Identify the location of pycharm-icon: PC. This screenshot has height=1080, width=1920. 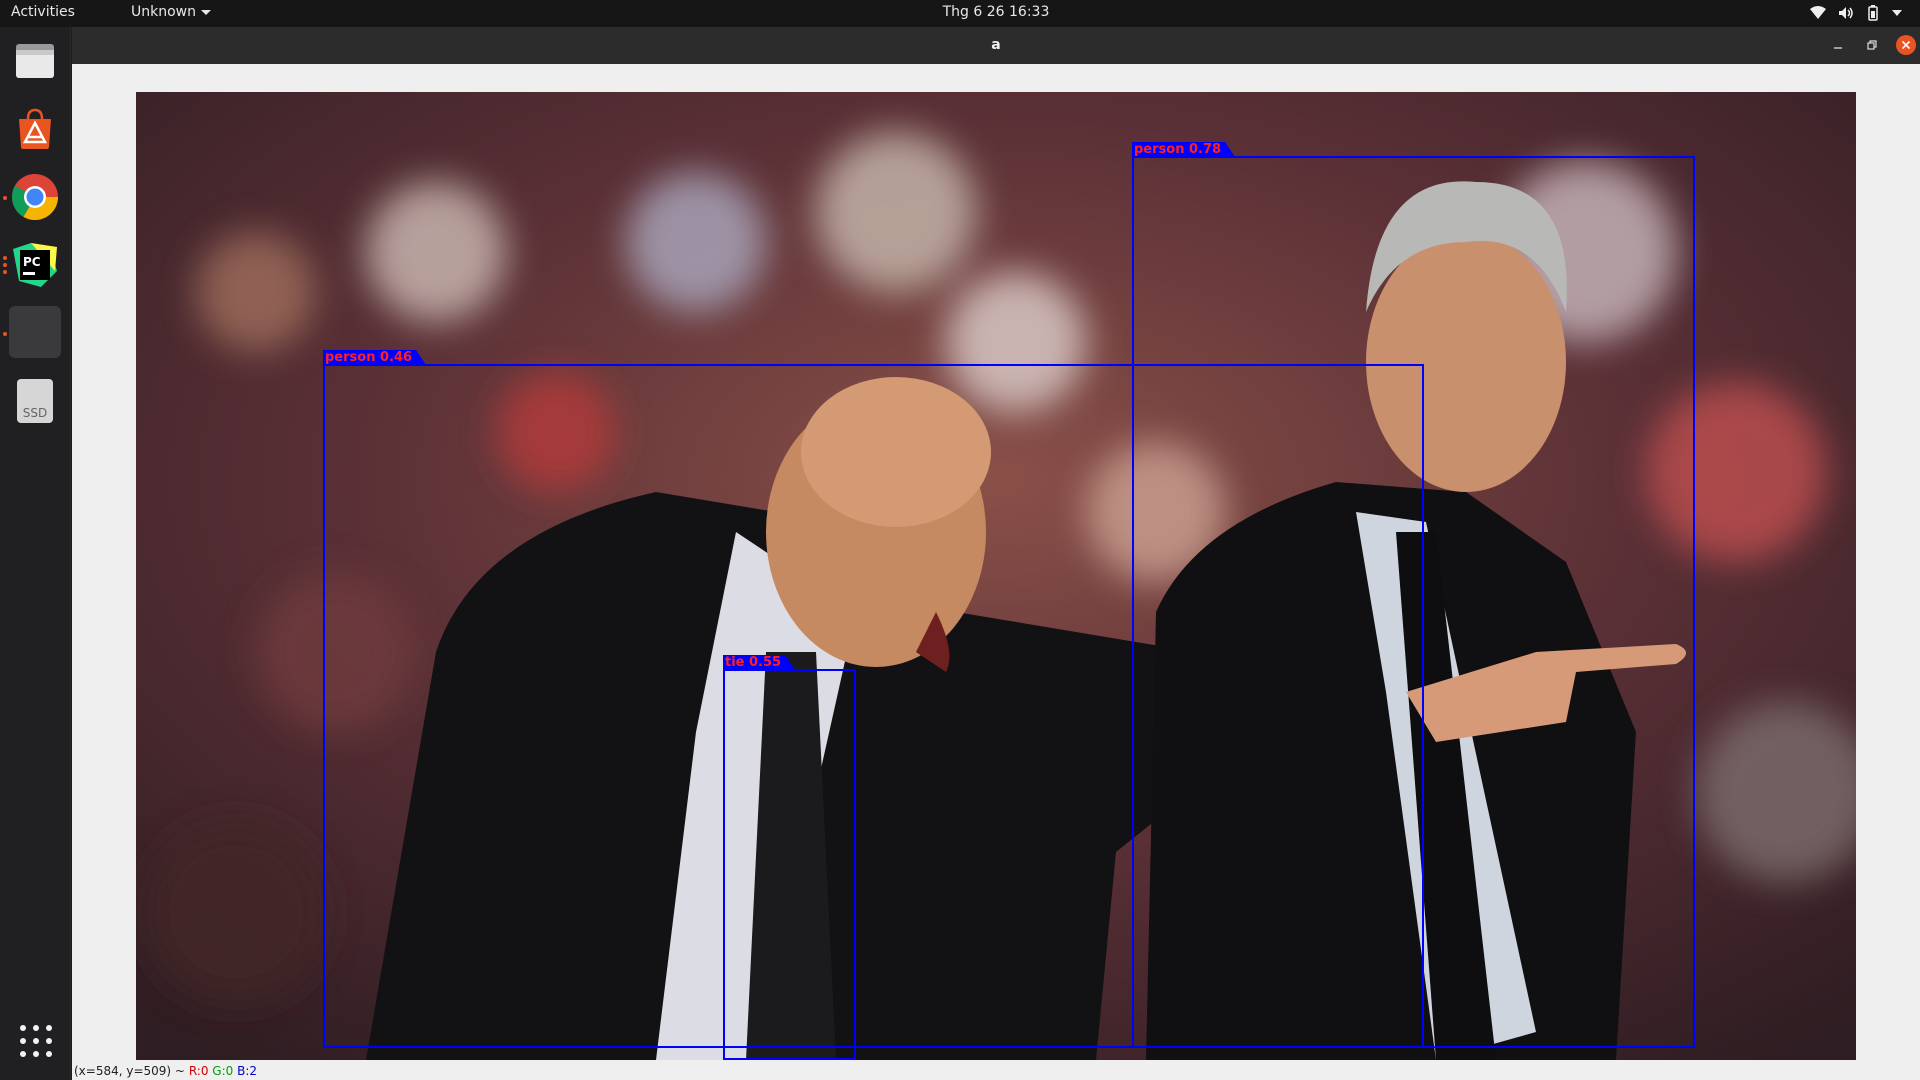
(35, 265).